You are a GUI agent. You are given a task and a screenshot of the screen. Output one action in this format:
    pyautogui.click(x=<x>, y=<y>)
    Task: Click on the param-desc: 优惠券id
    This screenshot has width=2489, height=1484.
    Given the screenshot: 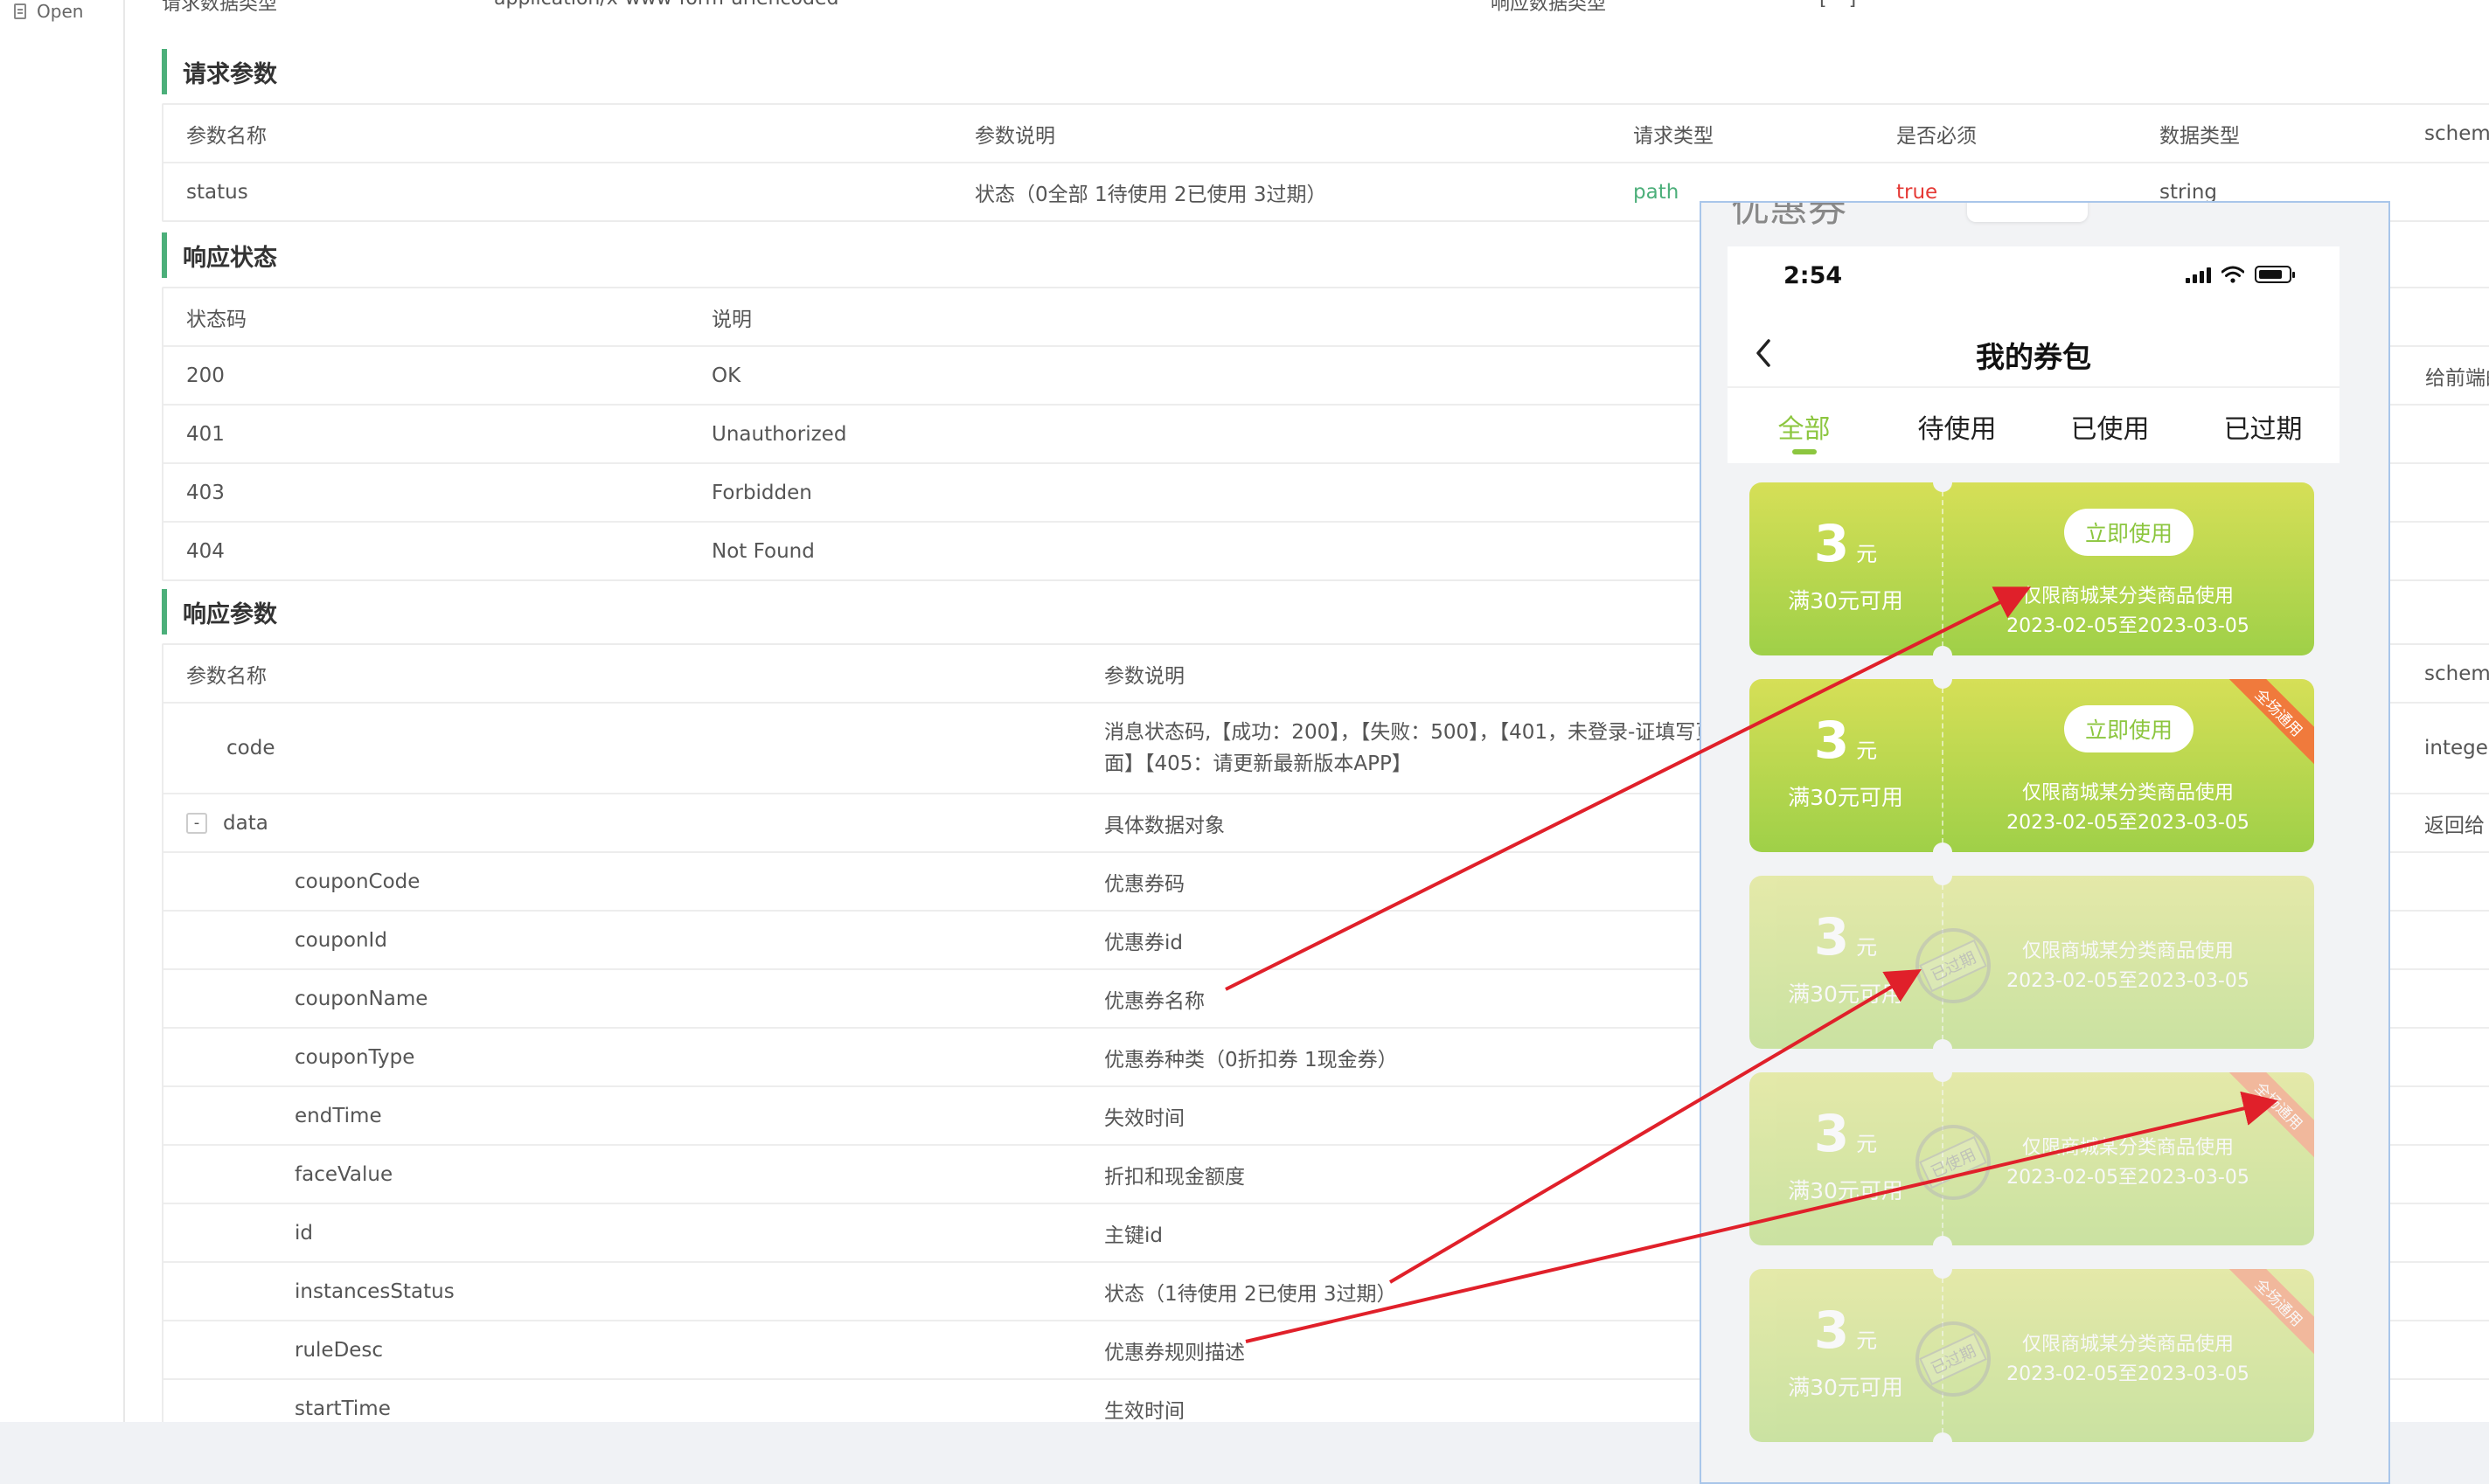 What is the action you would take?
    pyautogui.click(x=1143, y=942)
    